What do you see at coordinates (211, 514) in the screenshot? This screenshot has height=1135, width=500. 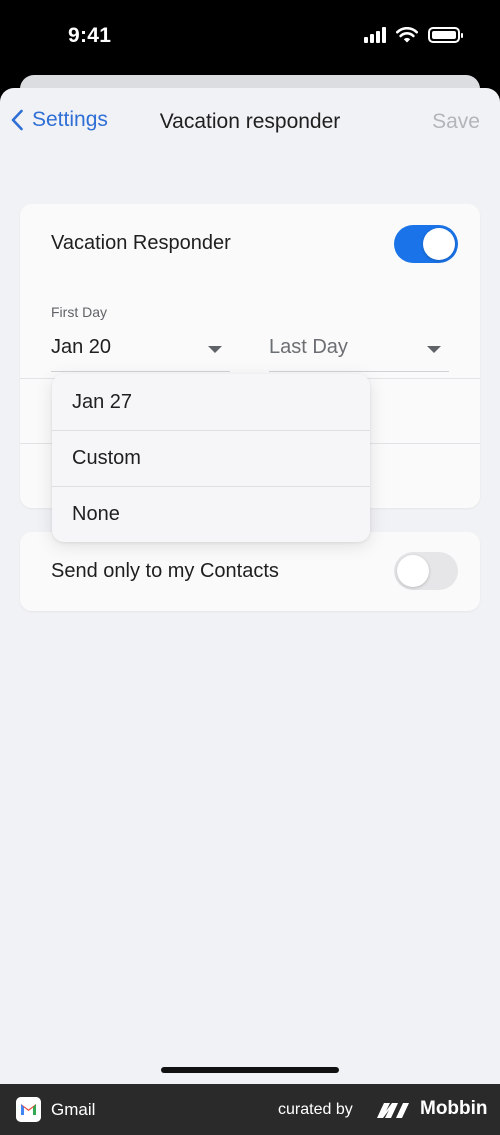 I see `dropdown-option-none: None` at bounding box center [211, 514].